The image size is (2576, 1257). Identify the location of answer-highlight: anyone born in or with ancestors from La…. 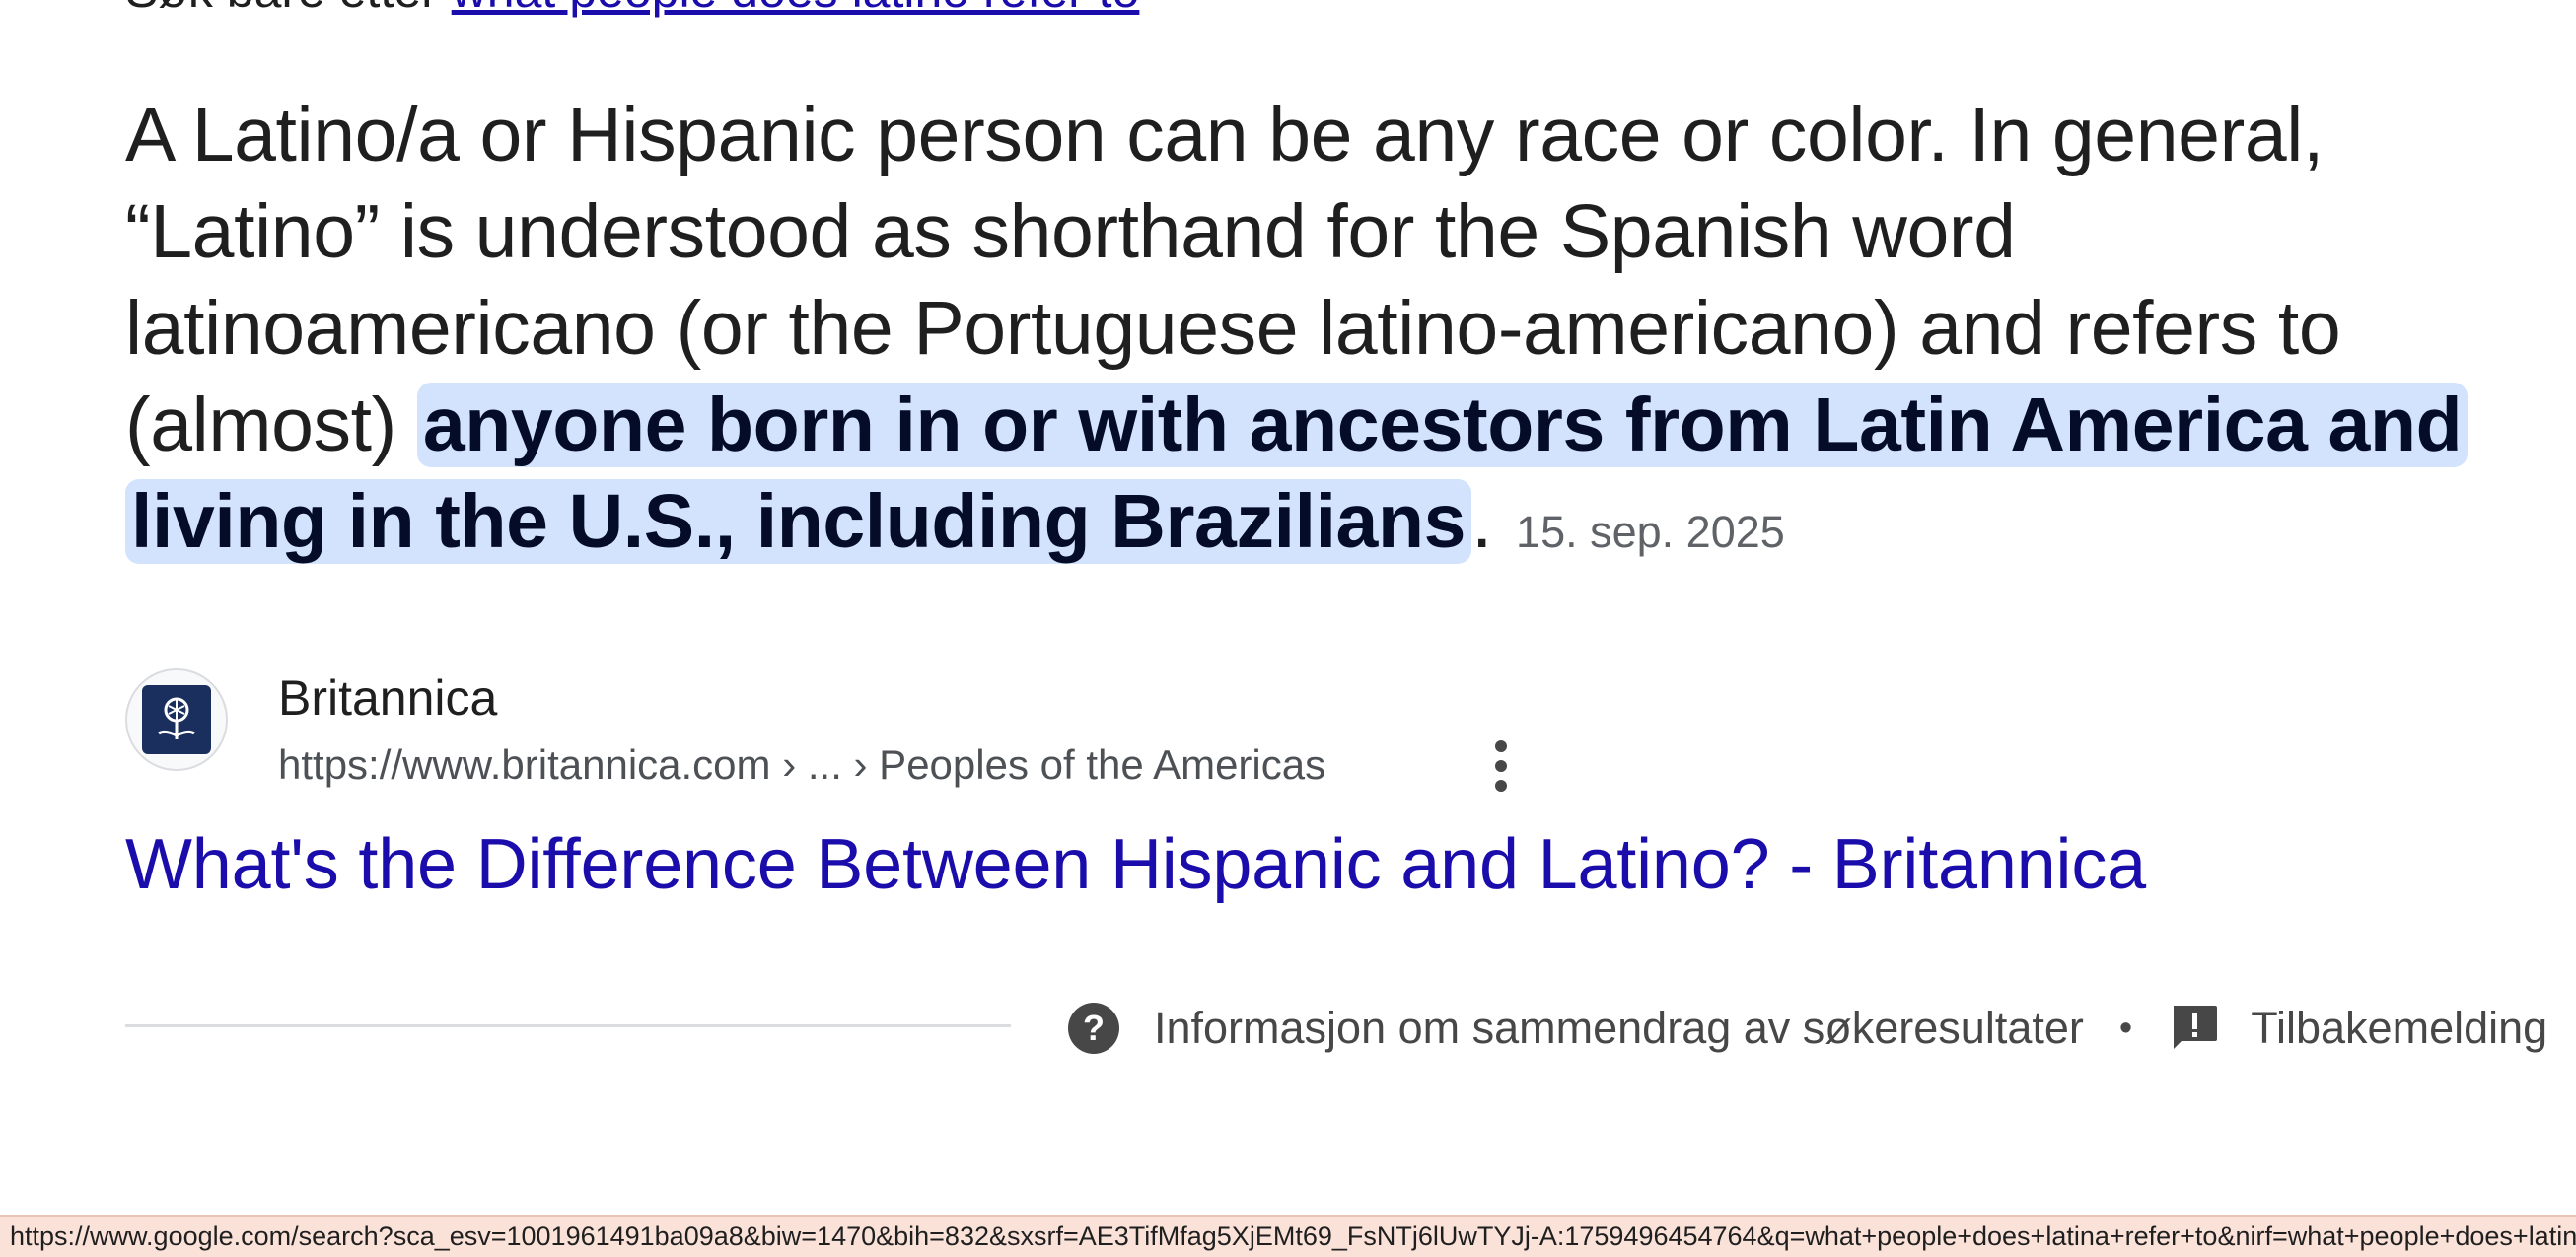
(1297, 473).